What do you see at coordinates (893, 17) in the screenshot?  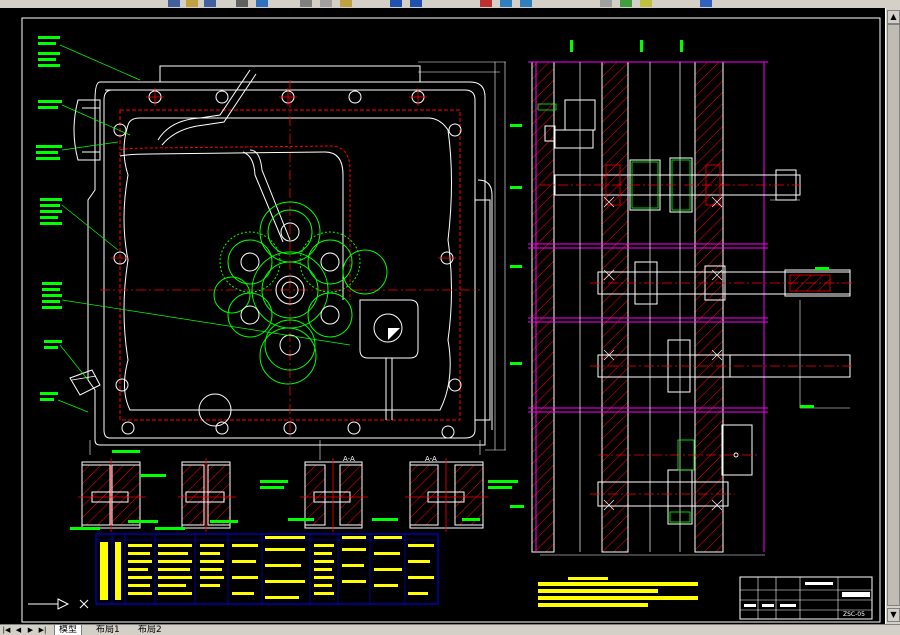 I see `scroll-up-icon: ▲` at bounding box center [893, 17].